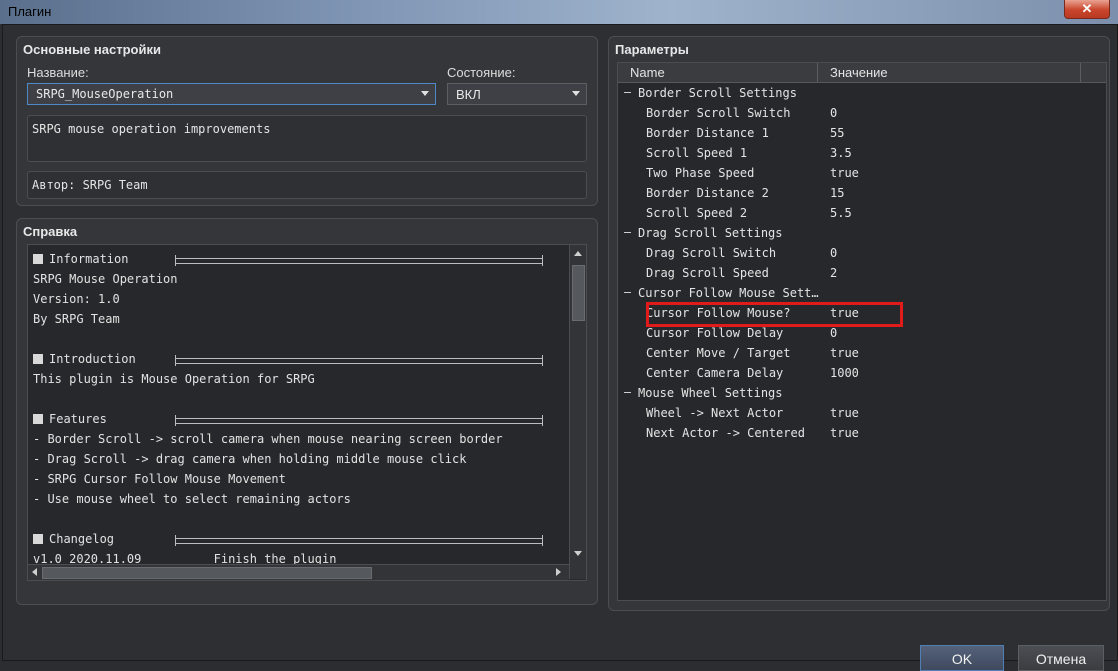 The height and width of the screenshot is (671, 1118). What do you see at coordinates (578, 293) in the screenshot?
I see `help-scroll-thumb` at bounding box center [578, 293].